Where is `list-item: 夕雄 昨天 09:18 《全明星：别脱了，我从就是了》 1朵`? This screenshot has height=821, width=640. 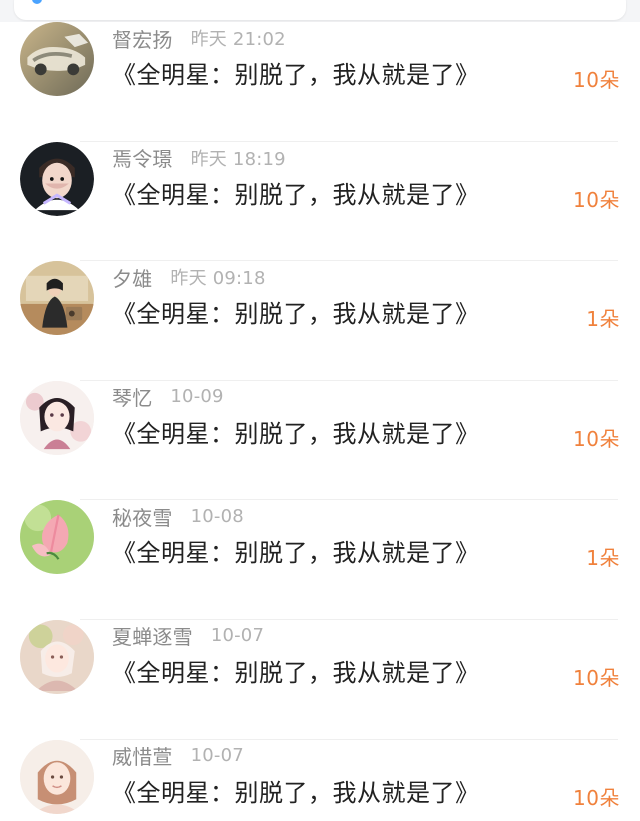
list-item: 夕雄 昨天 09:18 《全明星：别脱了，我从就是了》 1朵 is located at coordinates (320, 321).